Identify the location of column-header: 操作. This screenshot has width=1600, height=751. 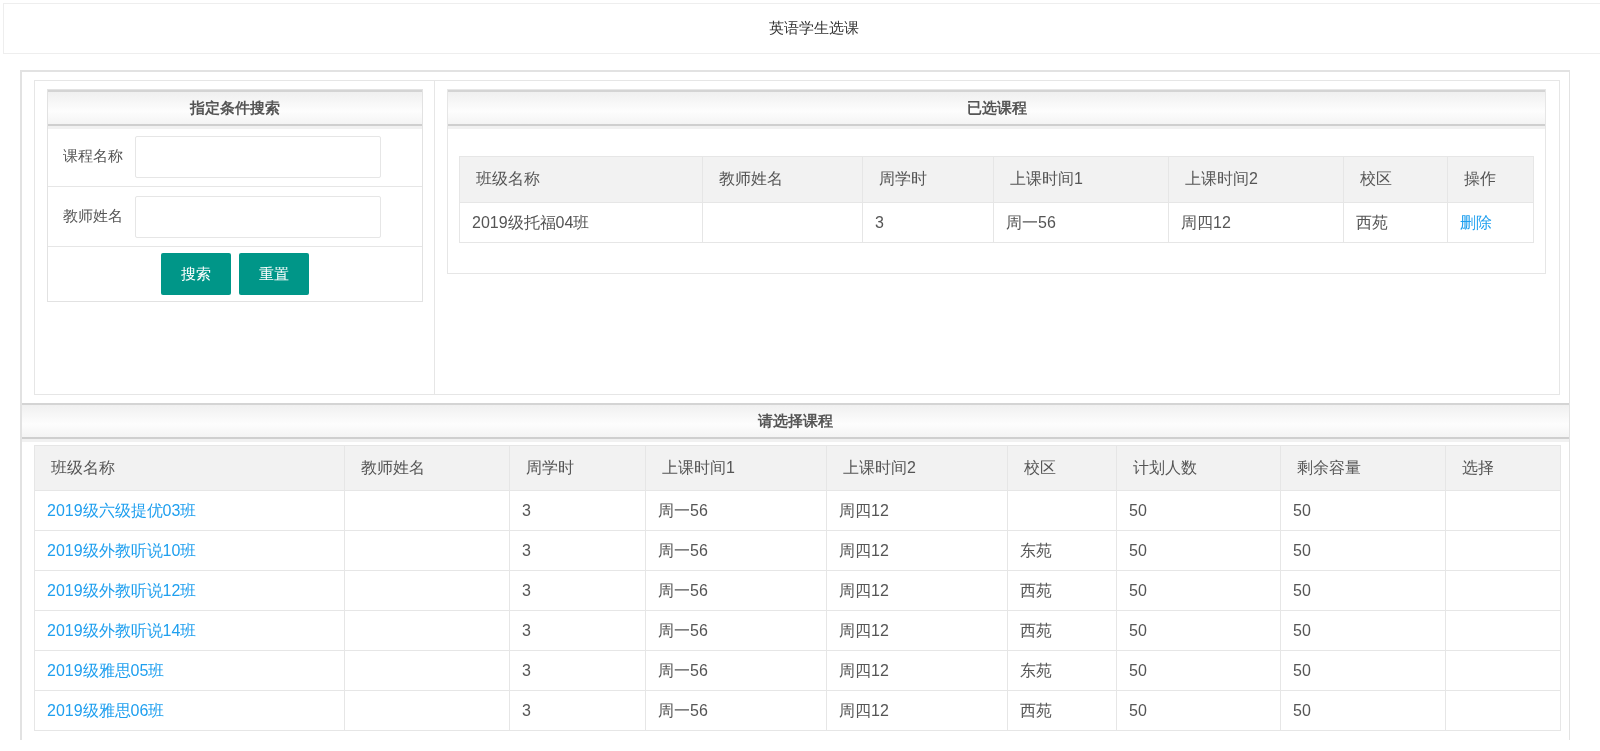
(1480, 178).